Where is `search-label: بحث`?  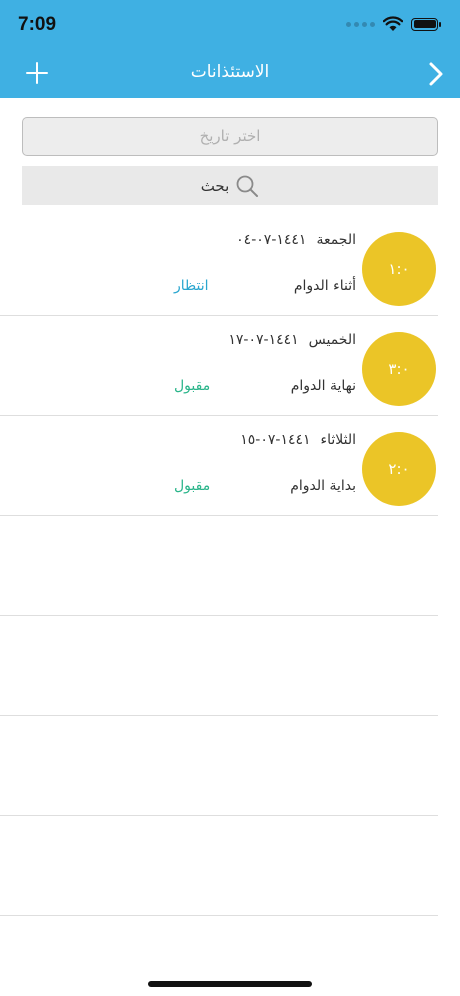
search-label: بحث is located at coordinates (215, 185).